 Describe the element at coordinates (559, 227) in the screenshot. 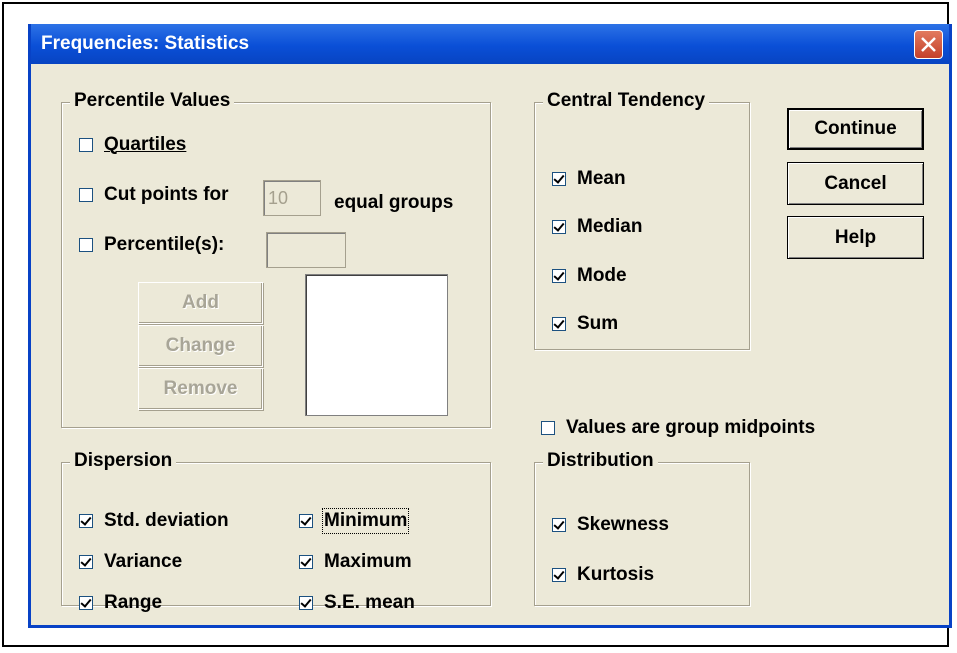

I see `median-box` at that location.